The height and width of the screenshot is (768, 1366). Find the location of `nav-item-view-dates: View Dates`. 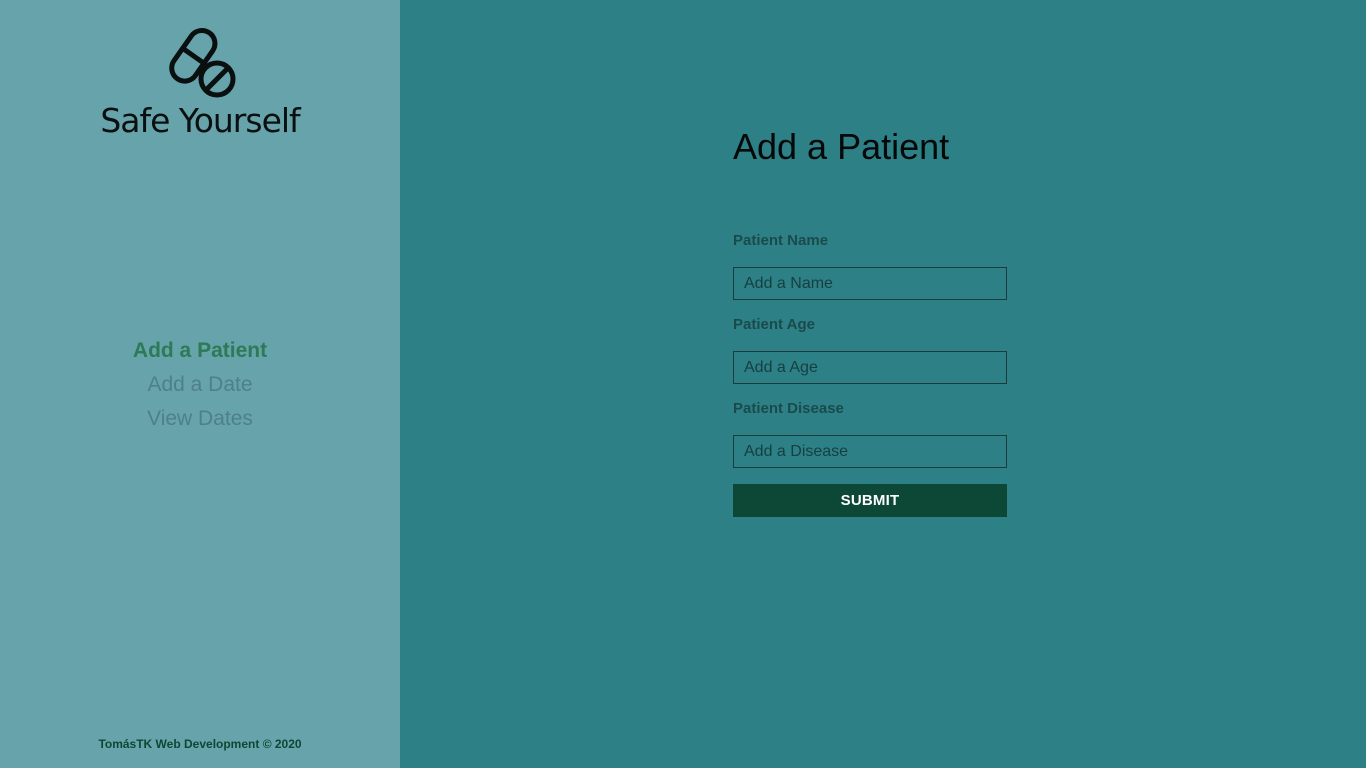

nav-item-view-dates: View Dates is located at coordinates (200, 419).